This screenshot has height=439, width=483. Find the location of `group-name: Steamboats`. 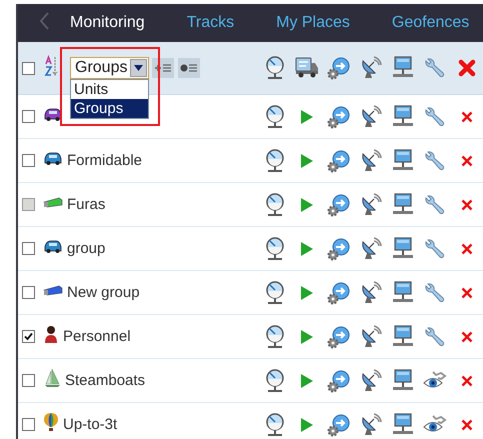

group-name: Steamboats is located at coordinates (105, 380).